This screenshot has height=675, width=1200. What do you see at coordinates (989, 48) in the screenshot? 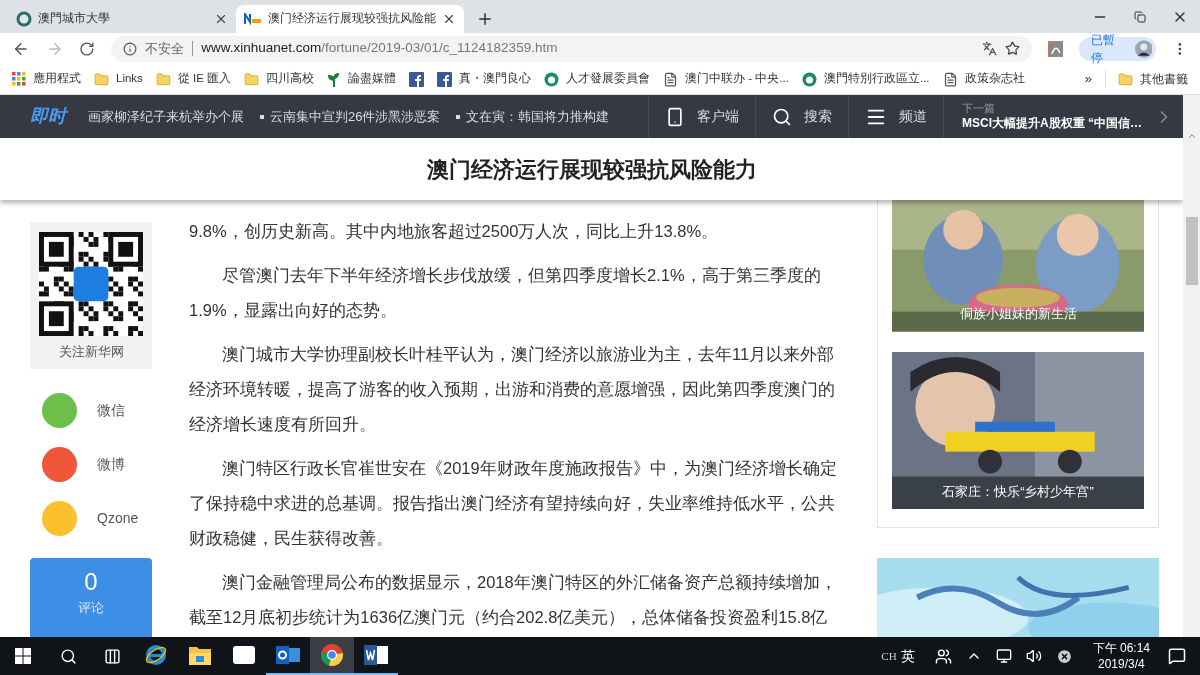
I see `translate-icon` at bounding box center [989, 48].